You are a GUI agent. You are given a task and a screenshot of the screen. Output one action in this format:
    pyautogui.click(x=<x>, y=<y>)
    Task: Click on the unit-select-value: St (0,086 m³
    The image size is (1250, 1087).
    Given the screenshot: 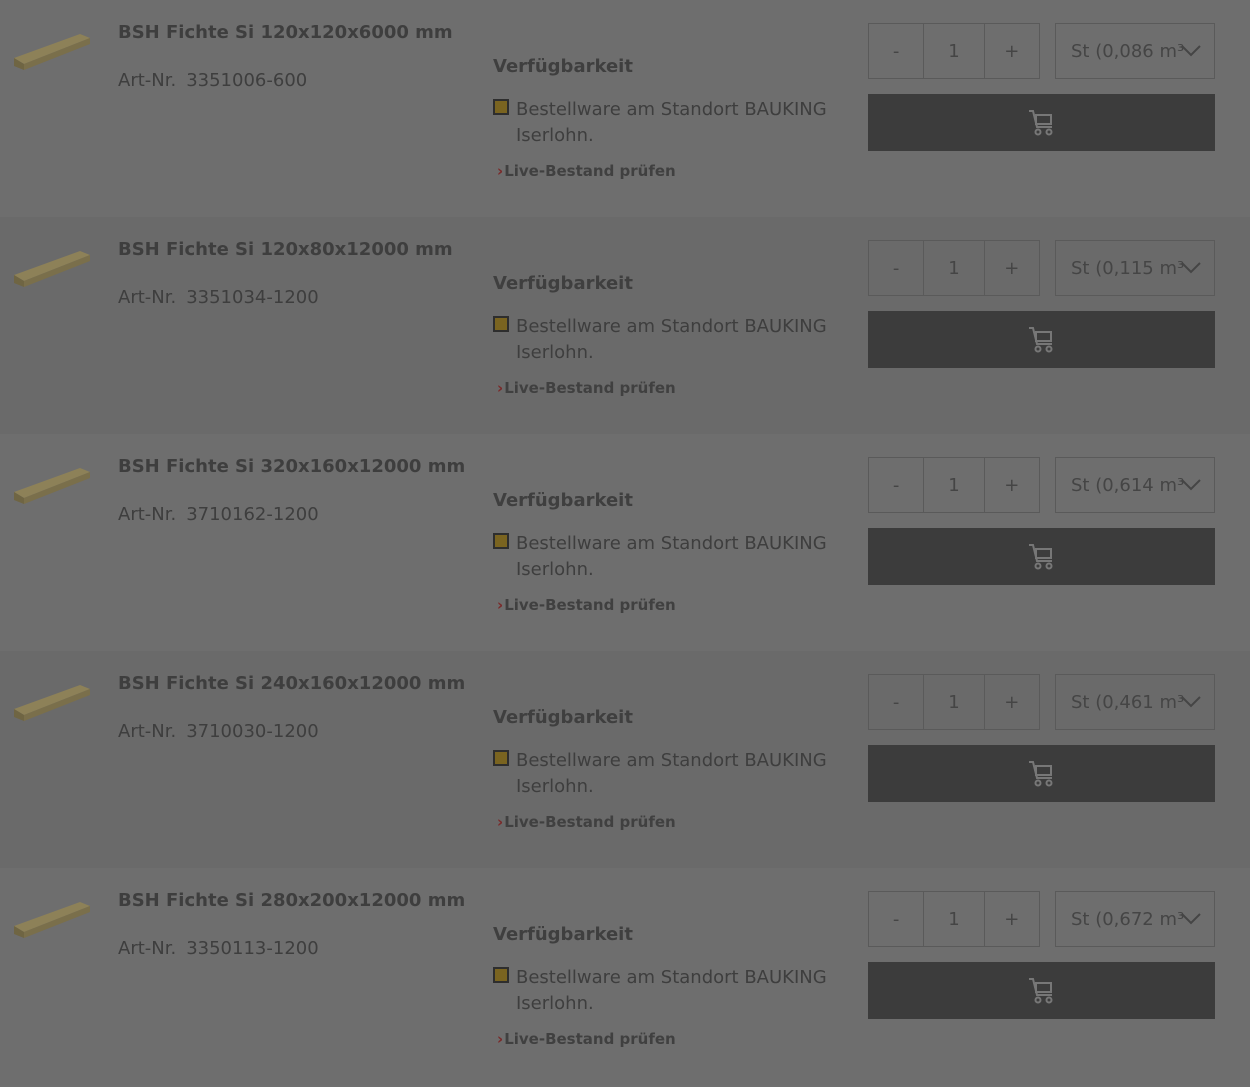 What is the action you would take?
    pyautogui.click(x=1128, y=51)
    